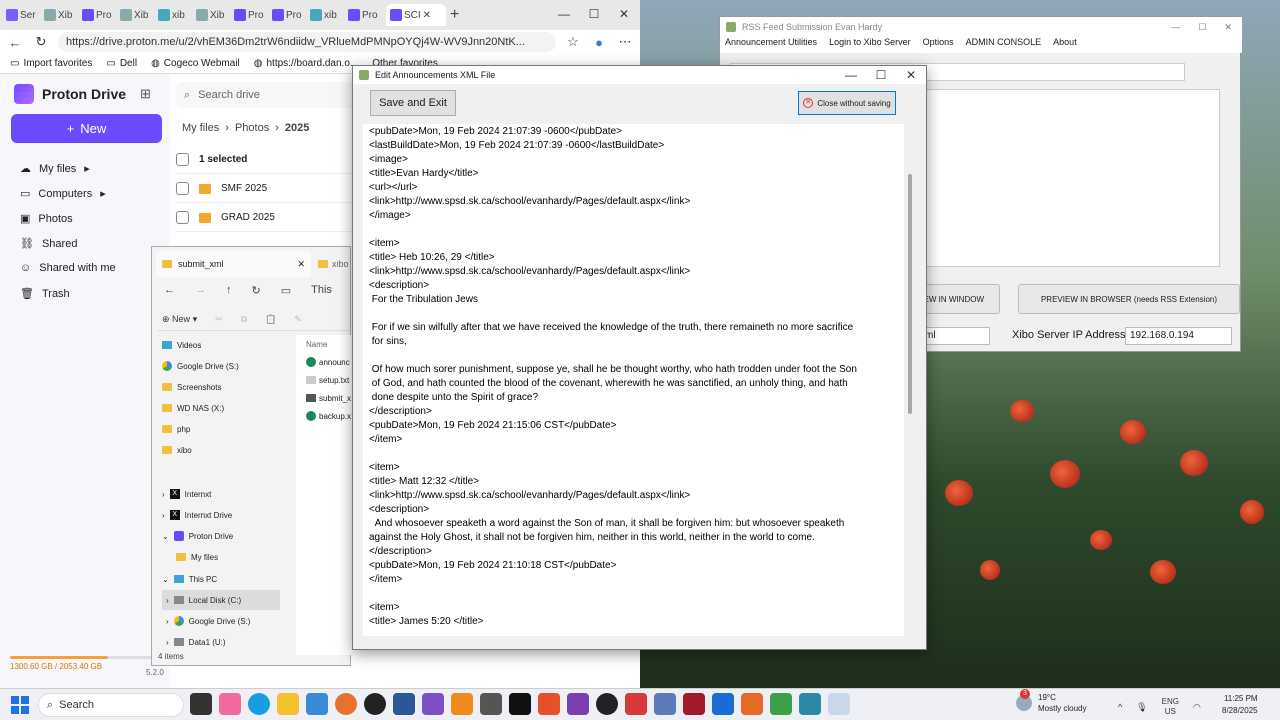 Image resolution: width=1280 pixels, height=720 pixels. What do you see at coordinates (375, 704) in the screenshot?
I see `chrome-icon` at bounding box center [375, 704].